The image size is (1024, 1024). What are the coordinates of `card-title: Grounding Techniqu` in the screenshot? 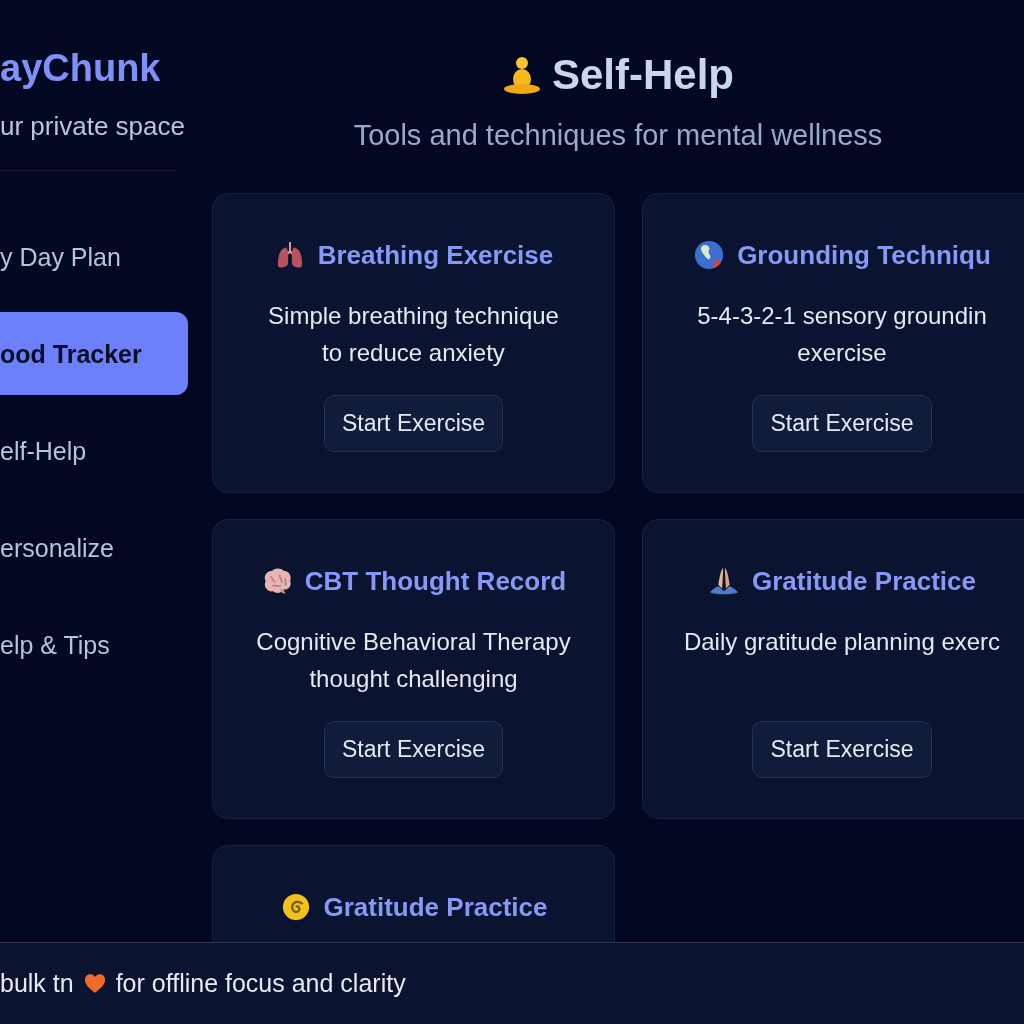 It's located at (864, 255).